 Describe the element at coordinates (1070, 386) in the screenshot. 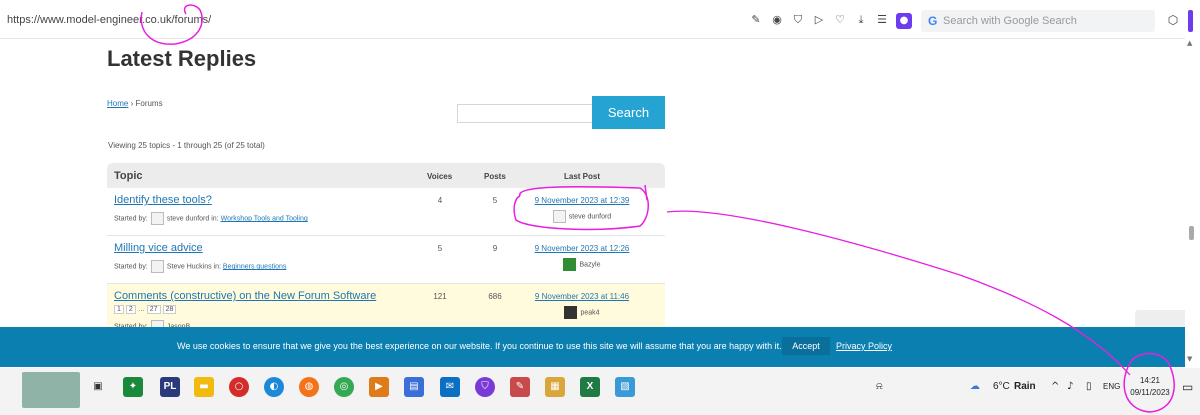

I see `volume-icon: ♪` at that location.